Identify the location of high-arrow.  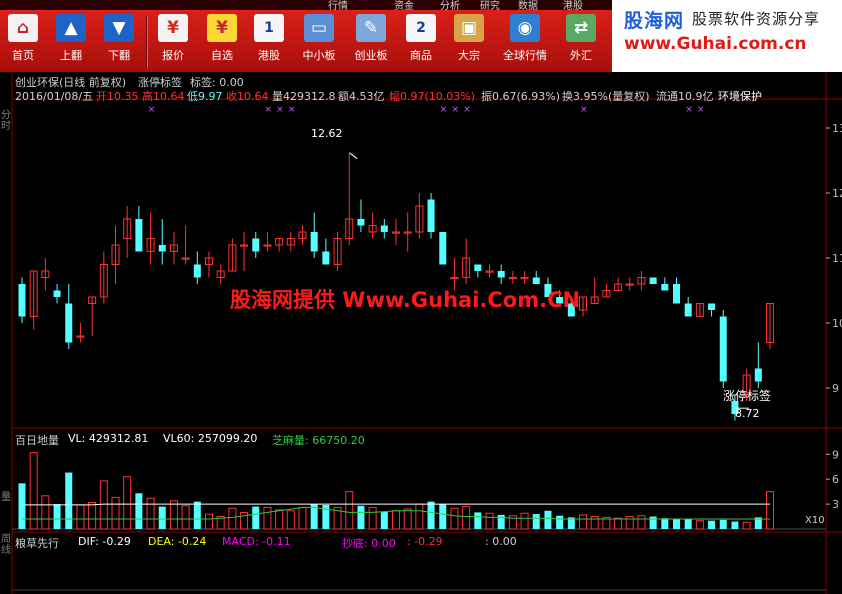
(353, 156).